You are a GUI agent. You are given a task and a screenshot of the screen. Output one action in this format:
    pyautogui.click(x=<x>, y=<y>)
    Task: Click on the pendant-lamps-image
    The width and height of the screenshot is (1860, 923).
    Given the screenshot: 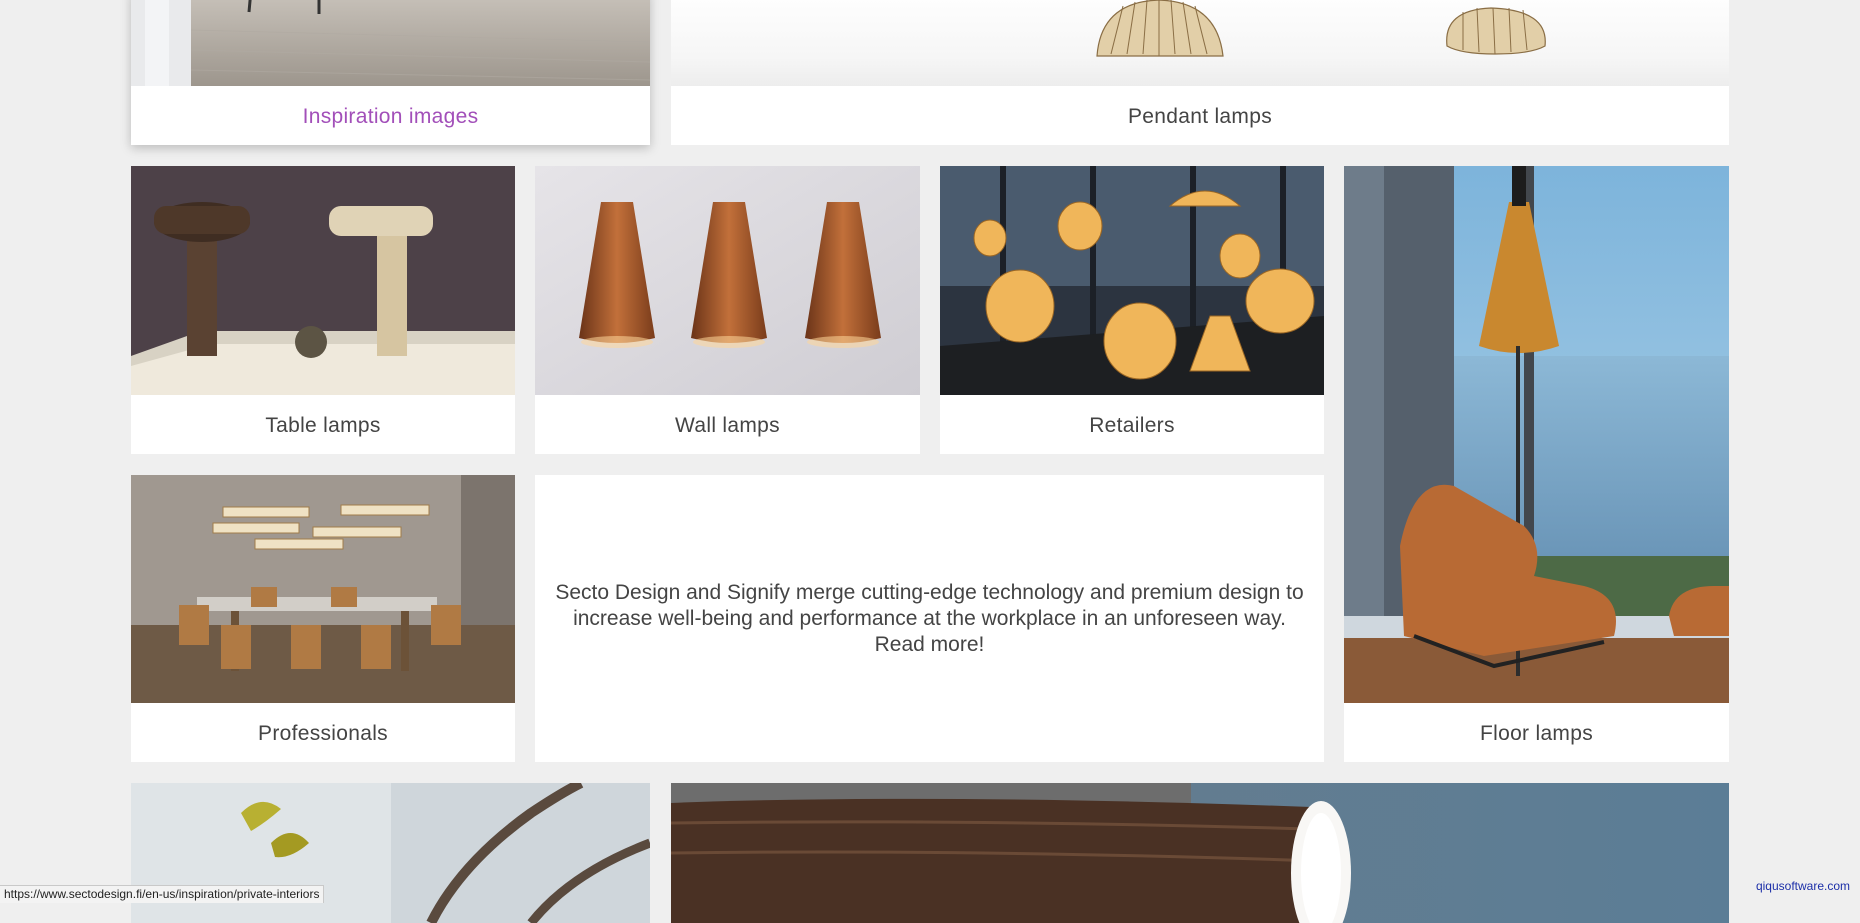 What is the action you would take?
    pyautogui.click(x=1200, y=43)
    